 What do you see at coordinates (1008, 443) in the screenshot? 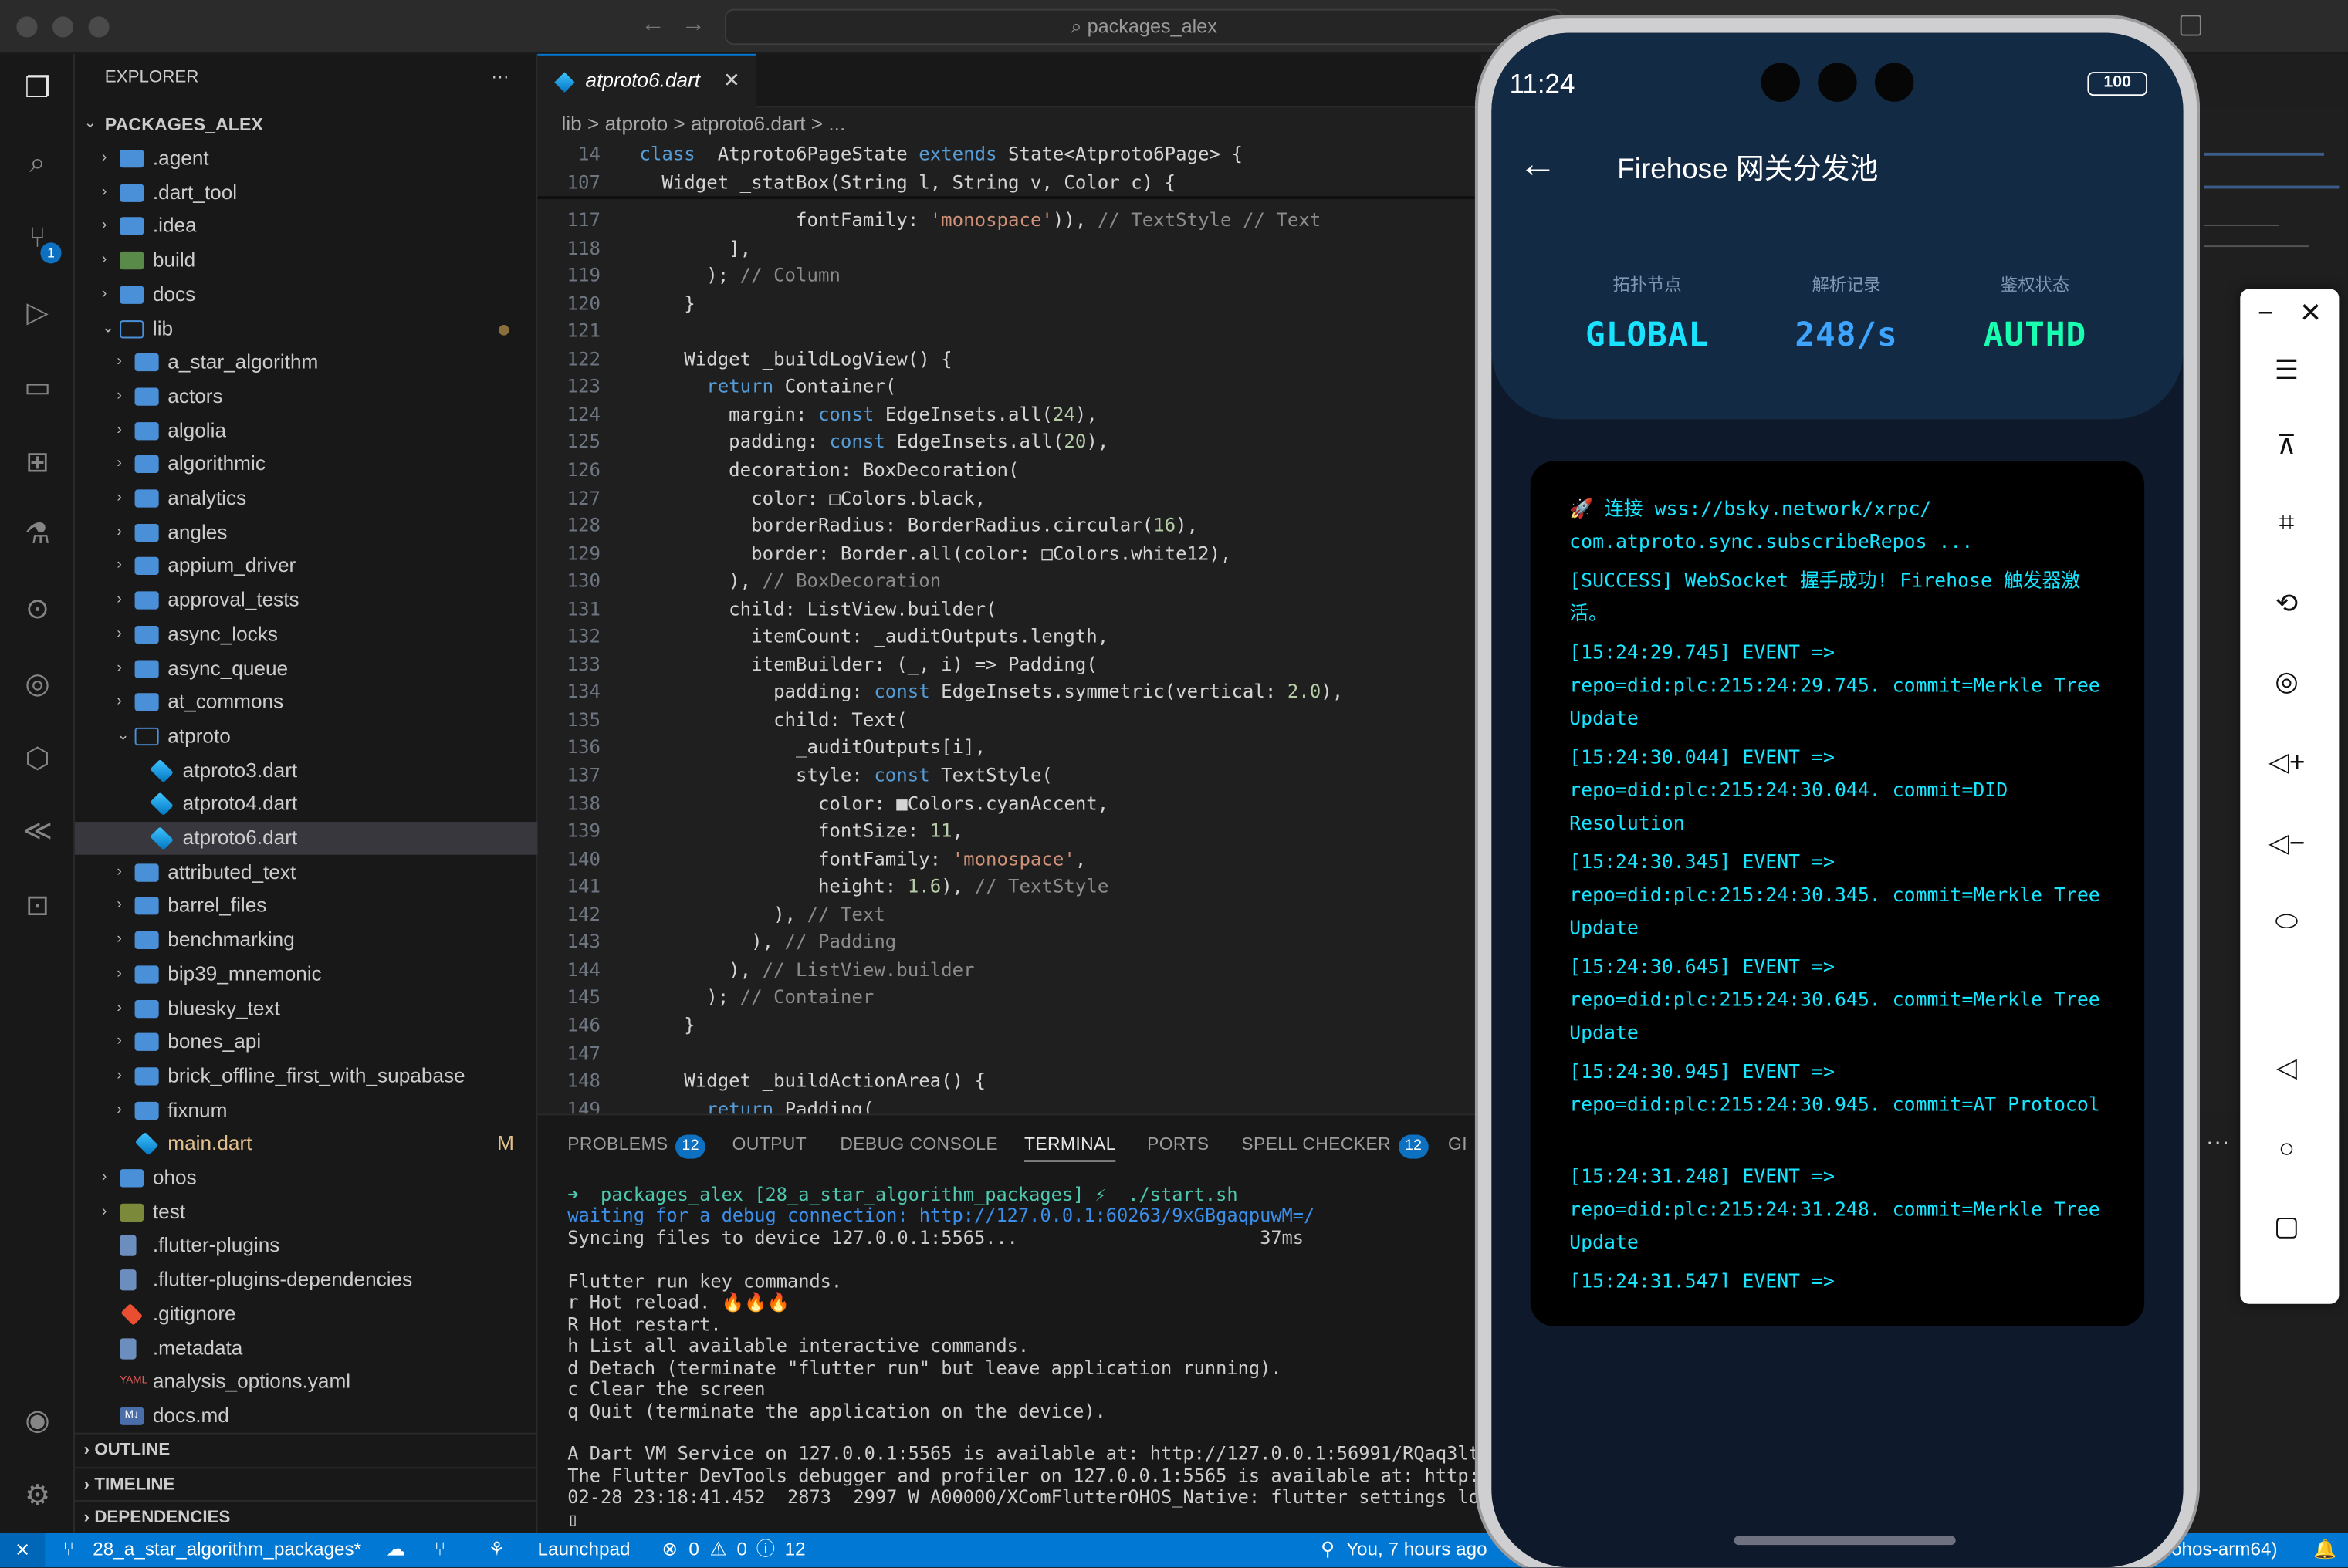
I see `code-line: 125 padding: const EdgeInsets.all(20),` at bounding box center [1008, 443].